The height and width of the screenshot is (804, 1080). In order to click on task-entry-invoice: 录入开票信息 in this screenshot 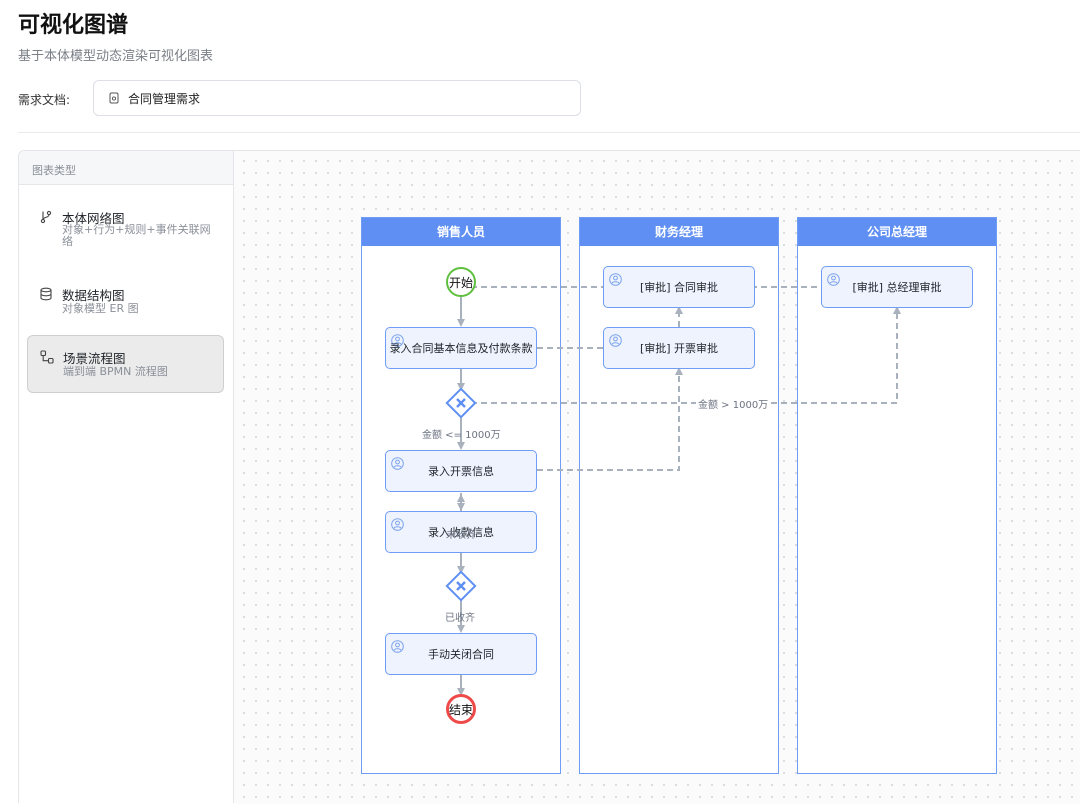, I will do `click(461, 471)`.